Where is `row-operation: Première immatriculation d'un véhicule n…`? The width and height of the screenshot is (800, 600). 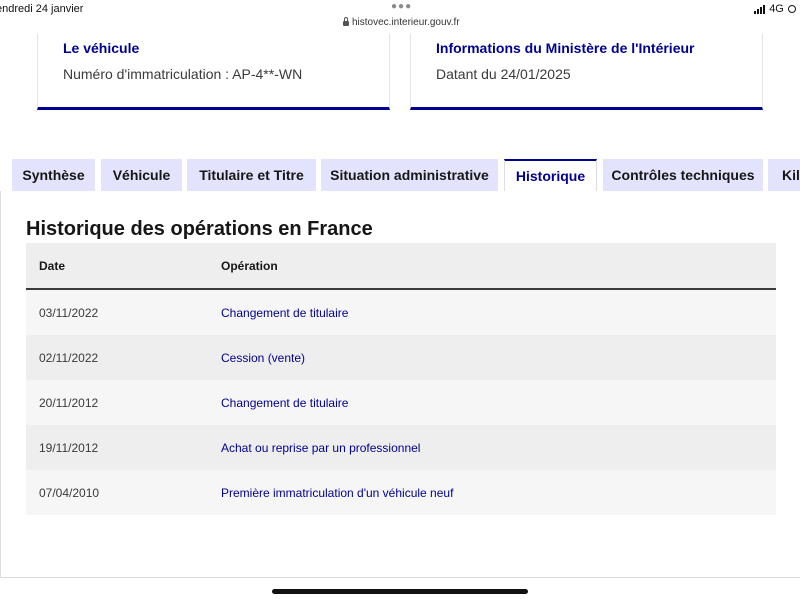 row-operation: Première immatriculation d'un véhicule n… is located at coordinates (337, 493).